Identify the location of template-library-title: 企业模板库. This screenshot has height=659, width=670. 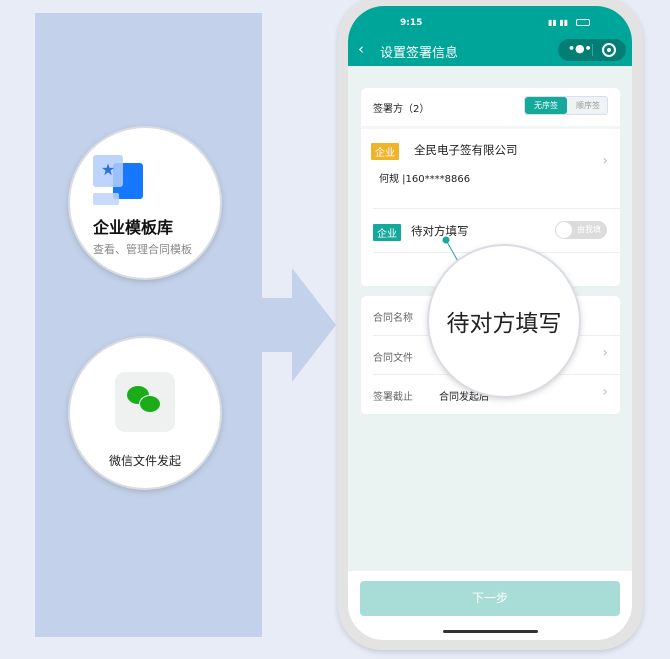
(133, 227).